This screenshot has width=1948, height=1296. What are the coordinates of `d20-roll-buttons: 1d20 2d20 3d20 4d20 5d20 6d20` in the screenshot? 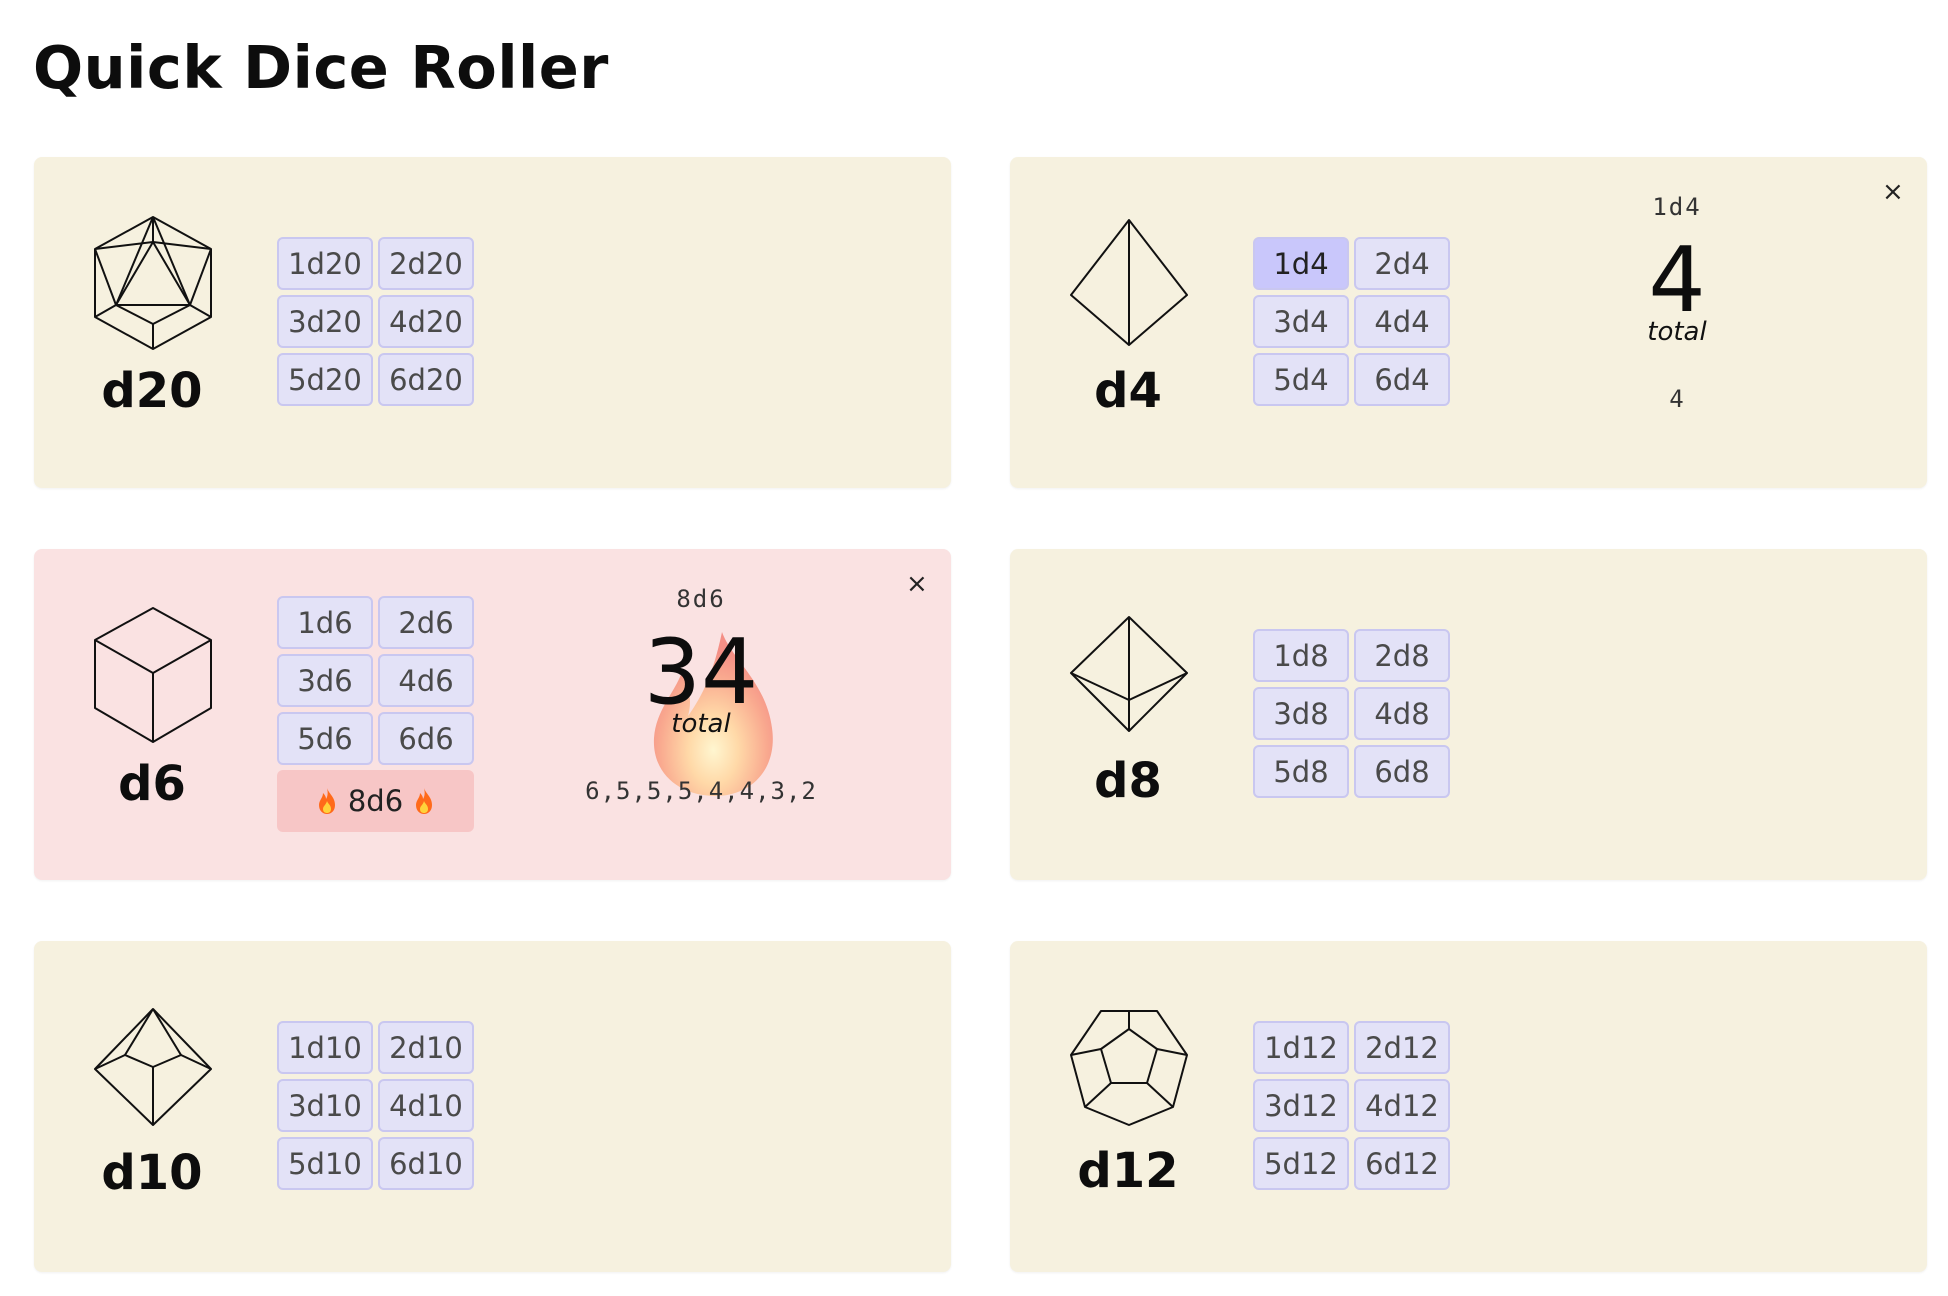 It's located at (375, 321).